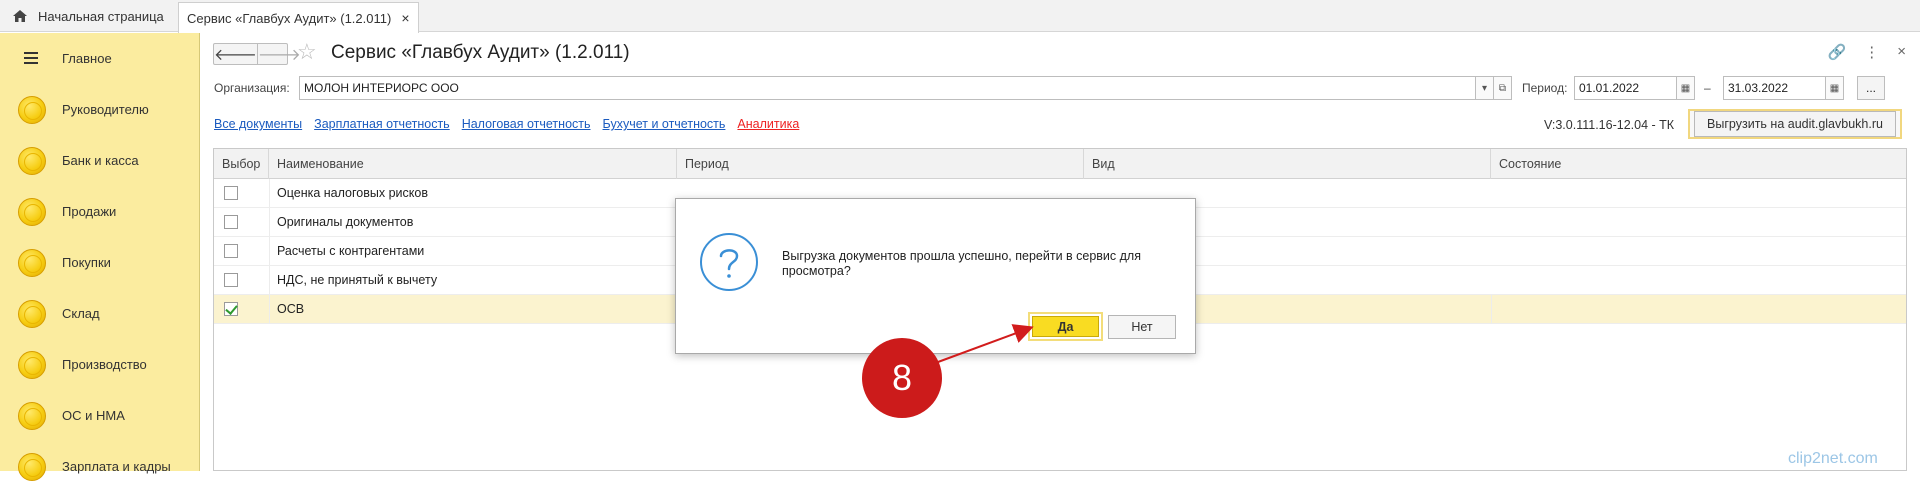 The height and width of the screenshot is (492, 1920). I want to click on row-name: Расчеты с контрагентами, so click(351, 251).